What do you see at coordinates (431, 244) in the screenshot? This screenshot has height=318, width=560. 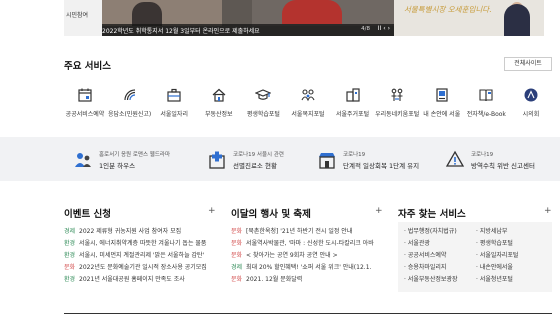 I see `faq-link: · 서울관광` at bounding box center [431, 244].